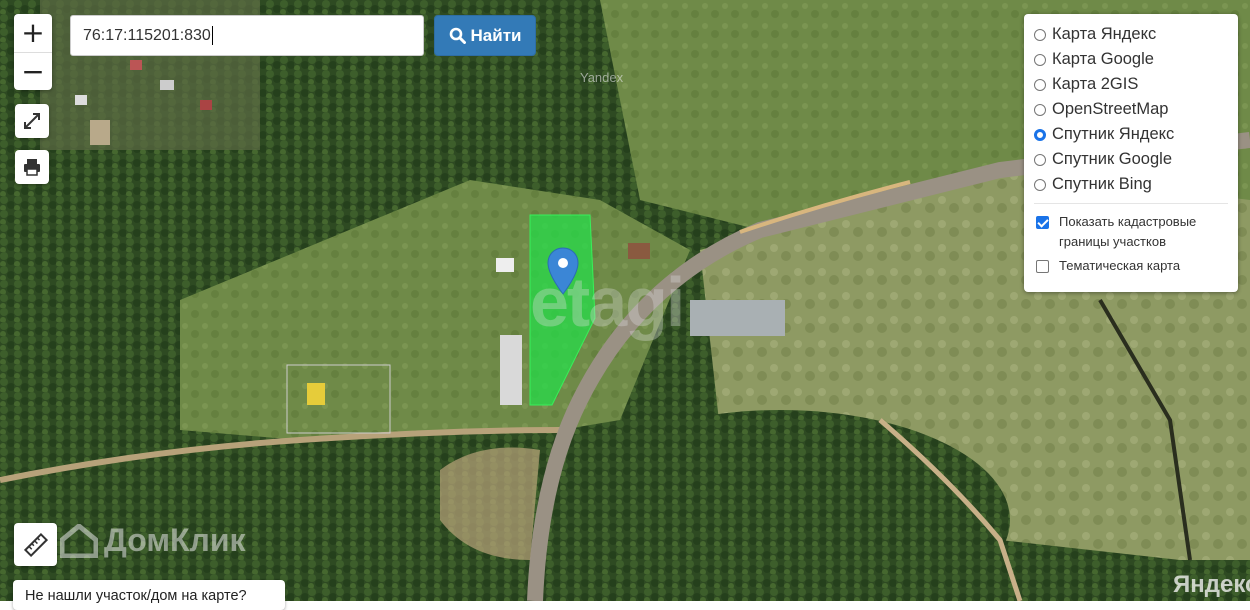 Image resolution: width=1250 pixels, height=610 pixels. I want to click on layer-label: Карта 2GIS, so click(1095, 84).